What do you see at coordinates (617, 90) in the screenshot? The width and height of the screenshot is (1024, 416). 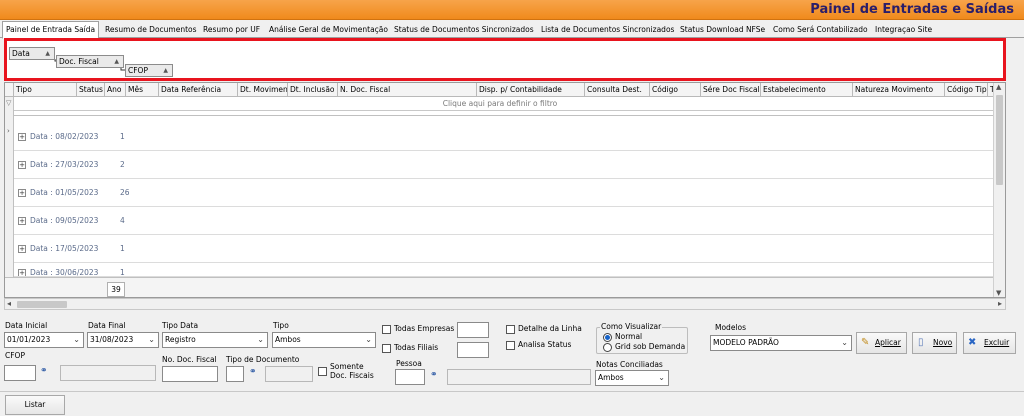 I see `col-consulta-dest: Consulta Dest.` at bounding box center [617, 90].